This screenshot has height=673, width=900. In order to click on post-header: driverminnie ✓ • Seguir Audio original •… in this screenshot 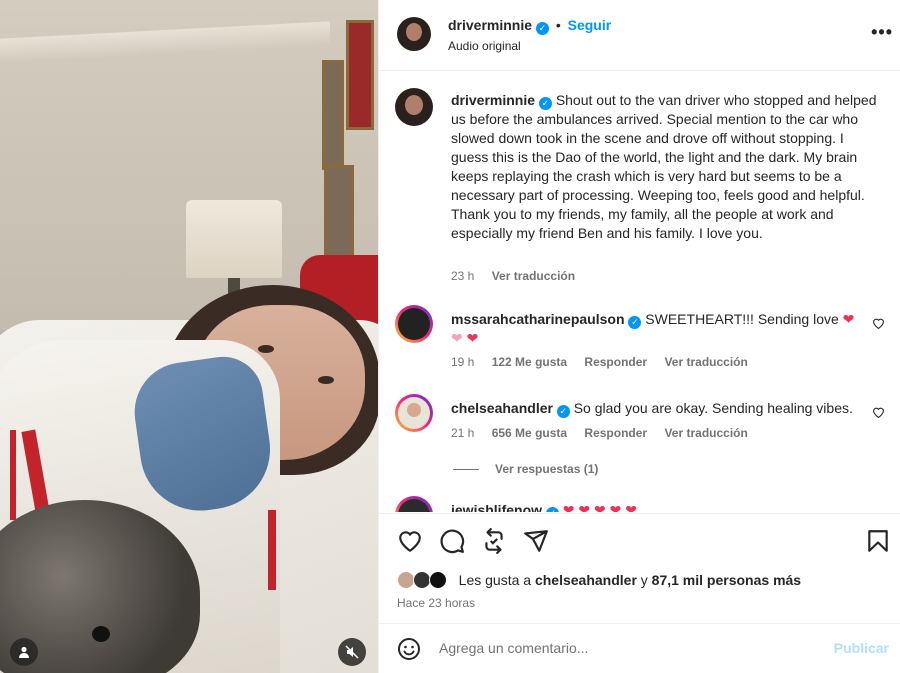, I will do `click(639, 35)`.